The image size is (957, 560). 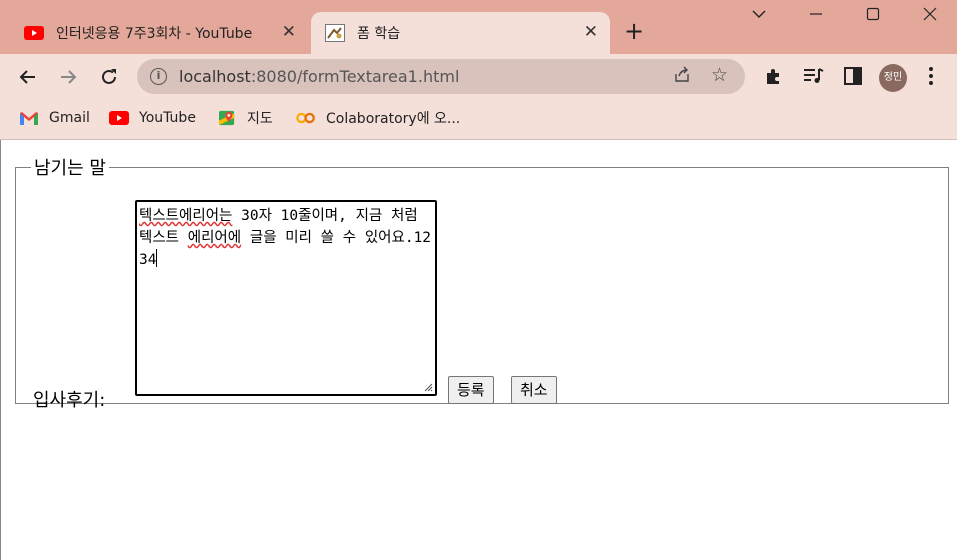 I want to click on browser-toolbar: i localhost:8080/formTextarea1.html ☆ 정민, so click(x=478, y=77).